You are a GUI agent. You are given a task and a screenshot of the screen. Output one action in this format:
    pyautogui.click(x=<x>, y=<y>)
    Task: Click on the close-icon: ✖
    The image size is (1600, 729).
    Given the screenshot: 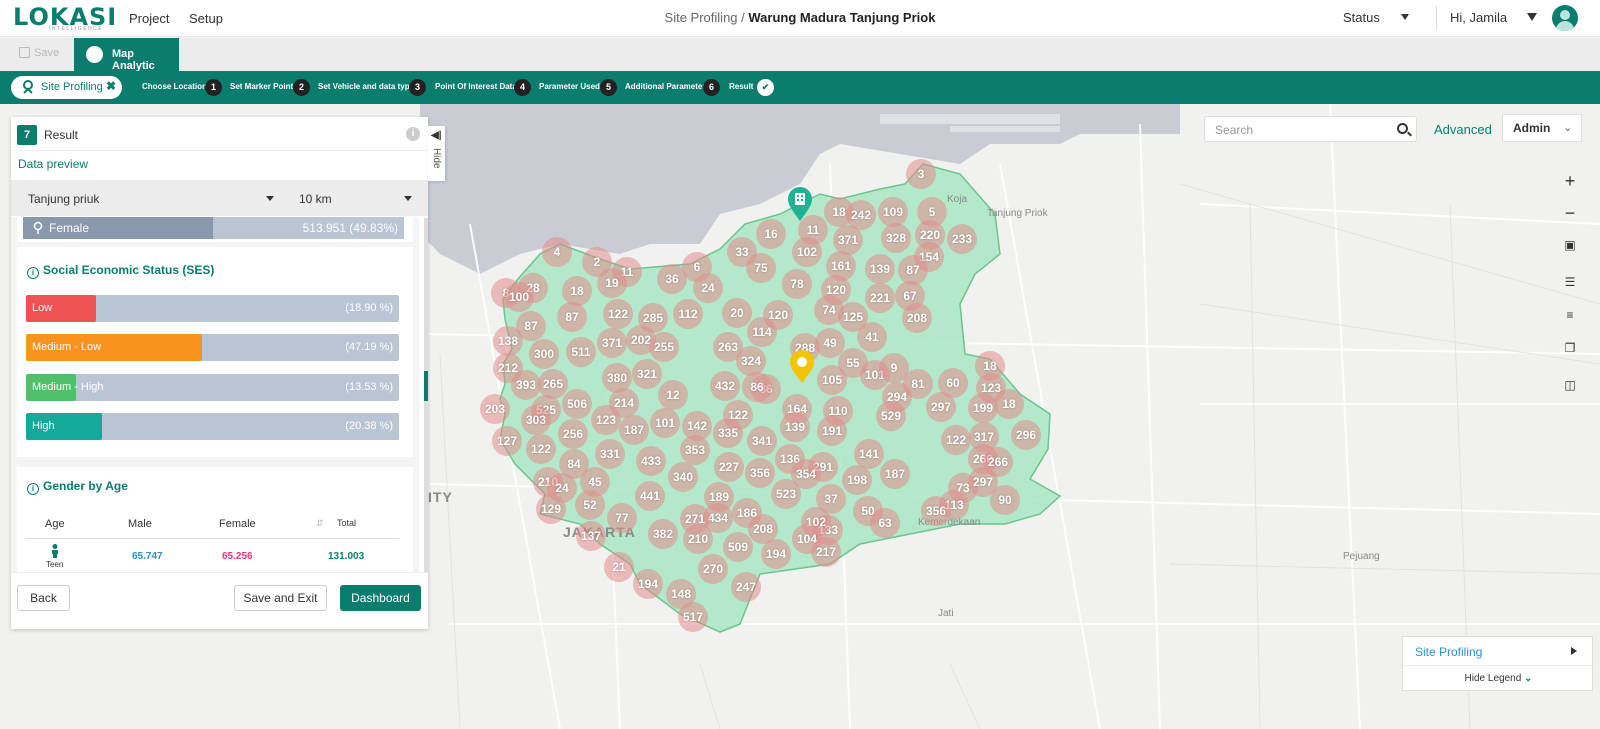 What is the action you would take?
    pyautogui.click(x=111, y=86)
    